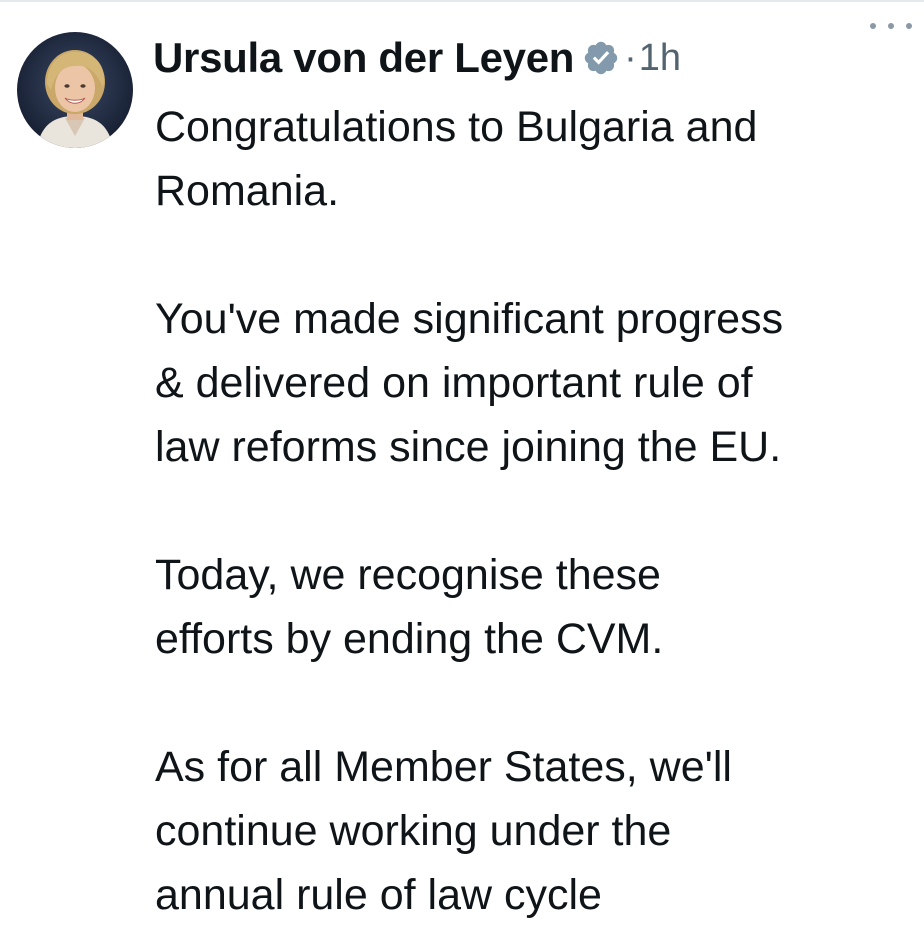  I want to click on tweet-line: Congratulations to Bulgaria and, so click(456, 127).